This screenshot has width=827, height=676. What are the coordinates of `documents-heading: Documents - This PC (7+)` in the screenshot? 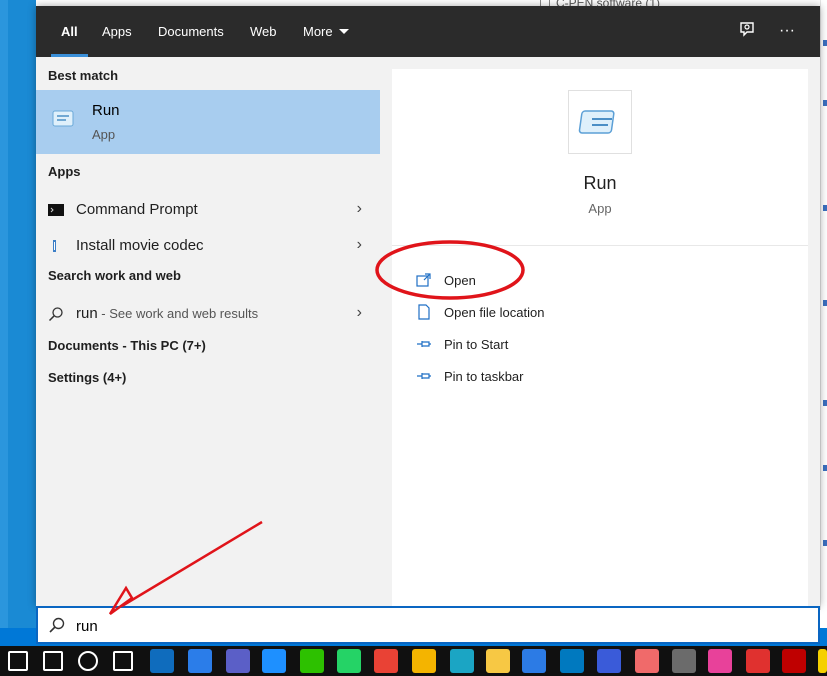 It's located at (127, 345).